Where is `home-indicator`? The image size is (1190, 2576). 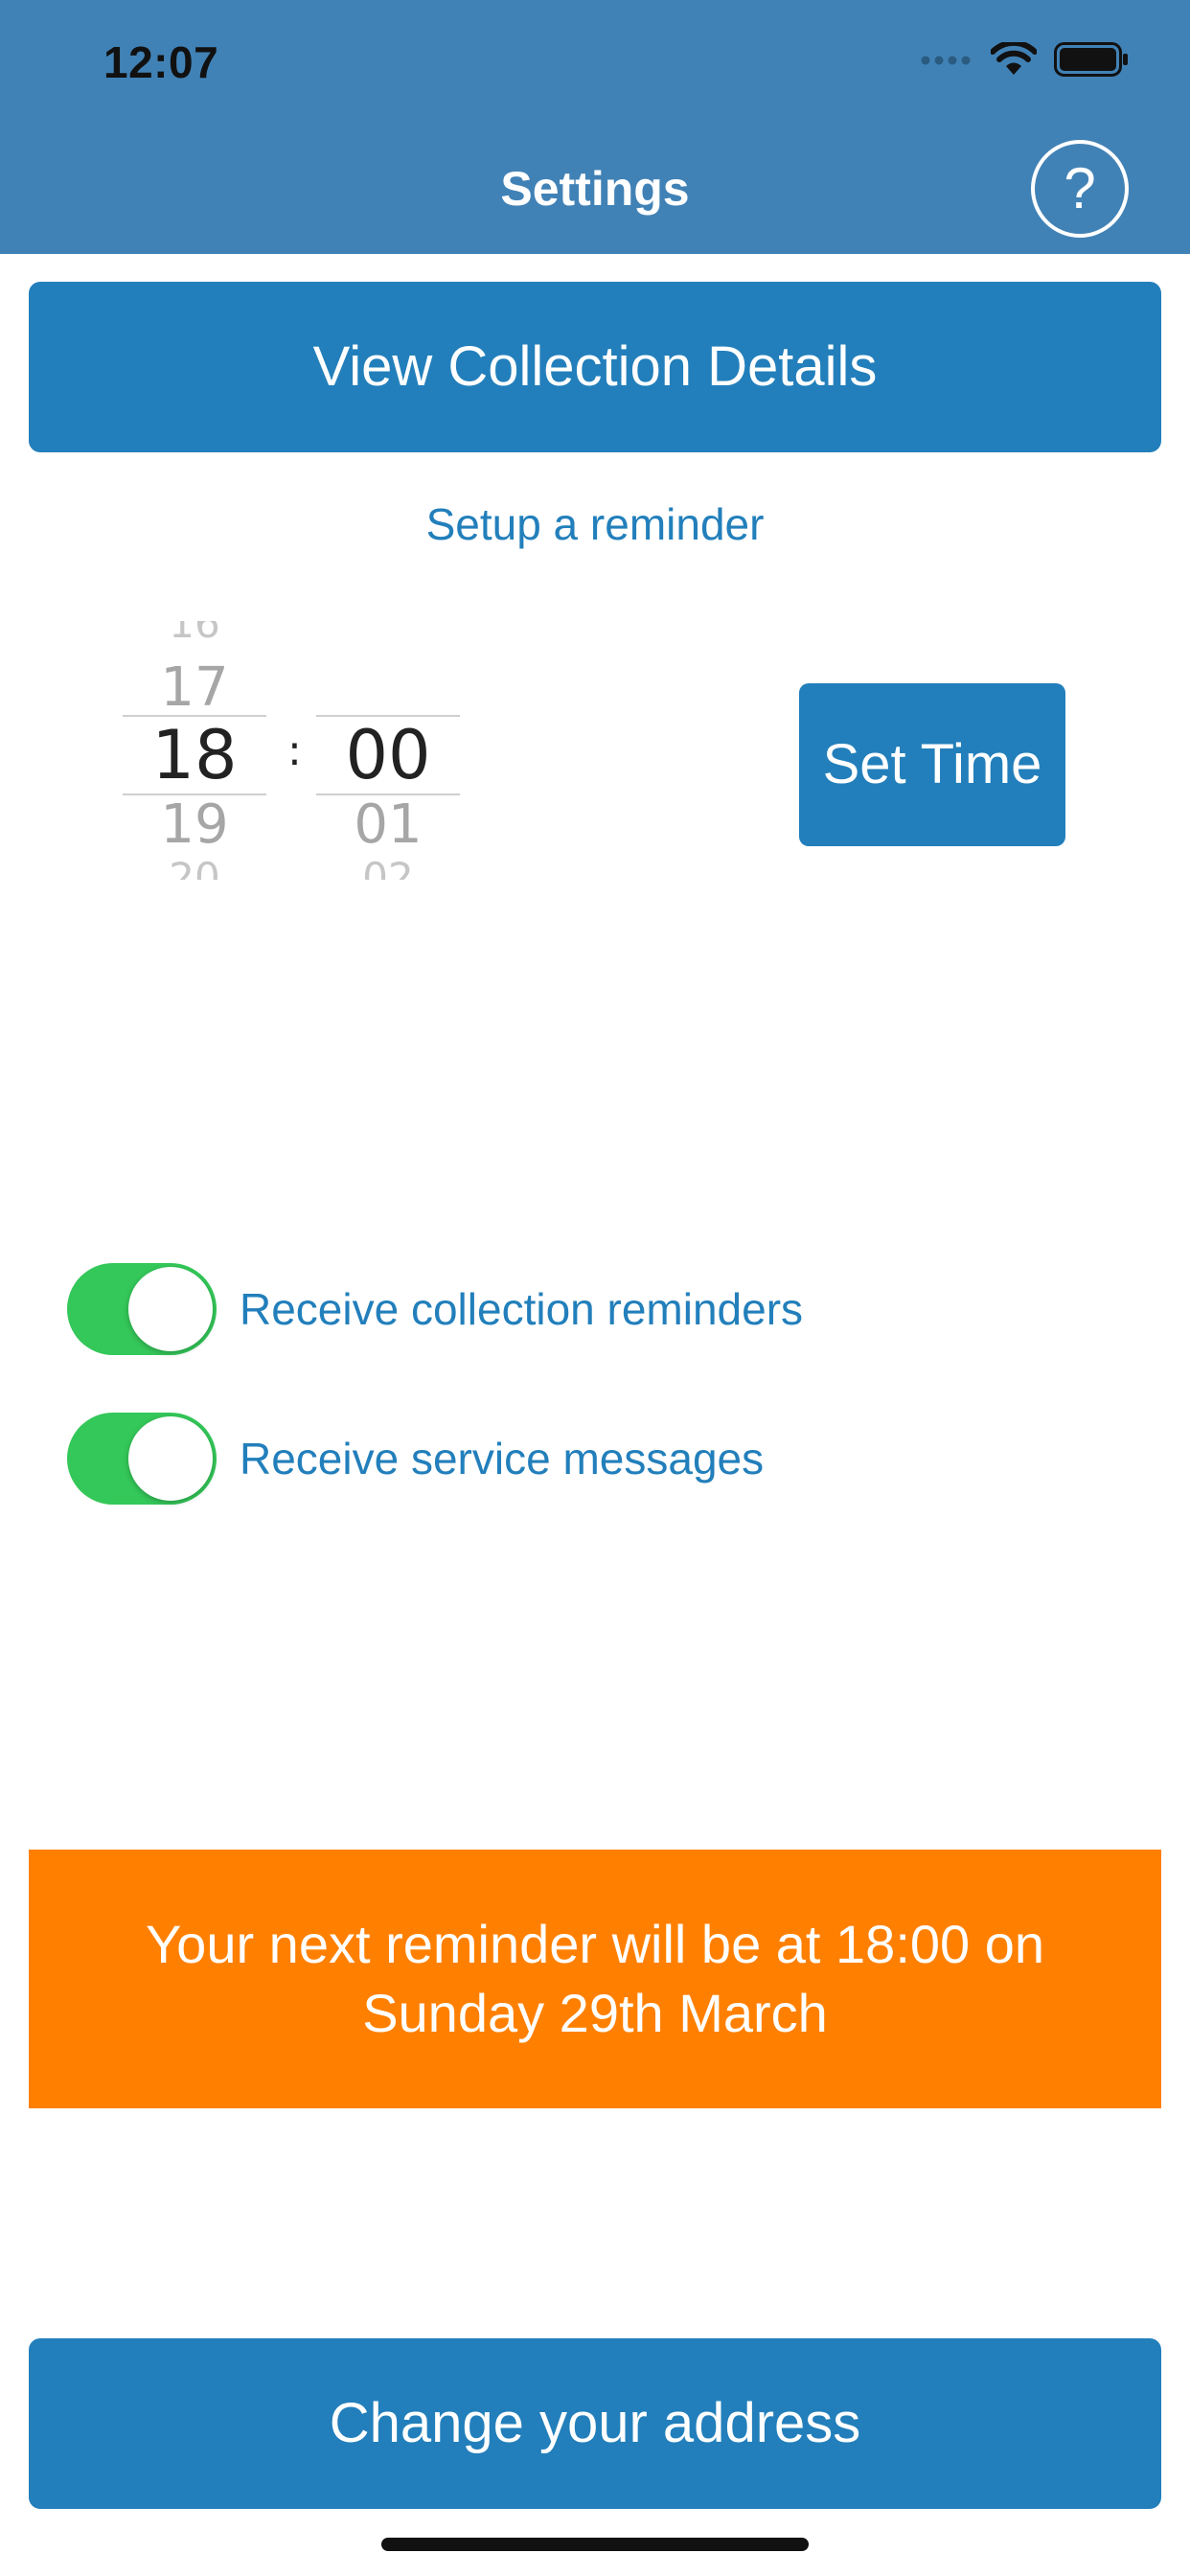
home-indicator is located at coordinates (595, 2544).